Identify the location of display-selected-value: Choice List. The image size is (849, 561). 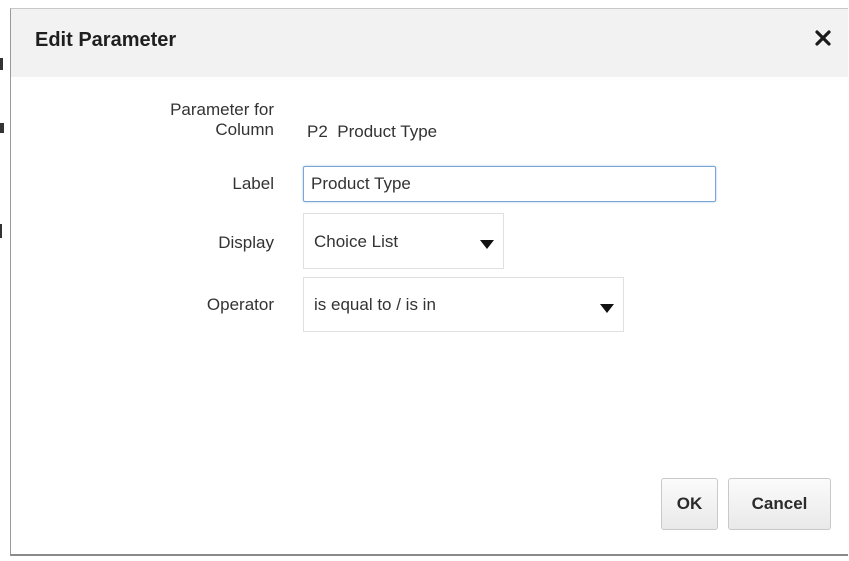
(356, 241).